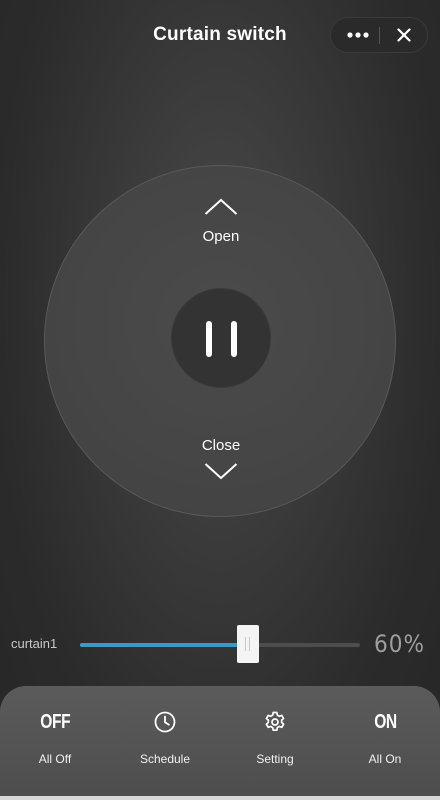 The image size is (440, 800). Describe the element at coordinates (164, 645) in the screenshot. I see `position-slider-fill` at that location.